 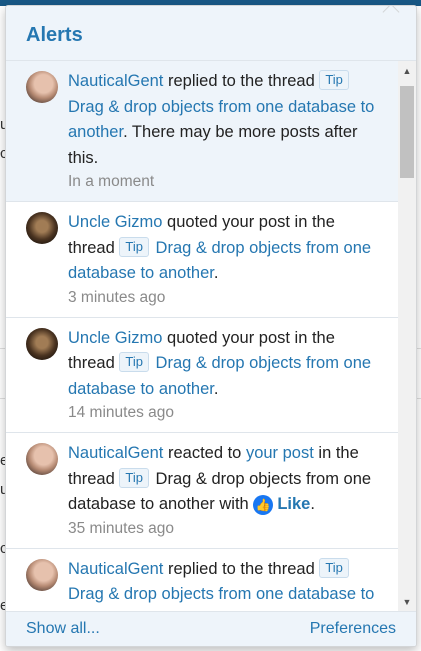 I want to click on alert-action: reacted to, so click(x=204, y=453).